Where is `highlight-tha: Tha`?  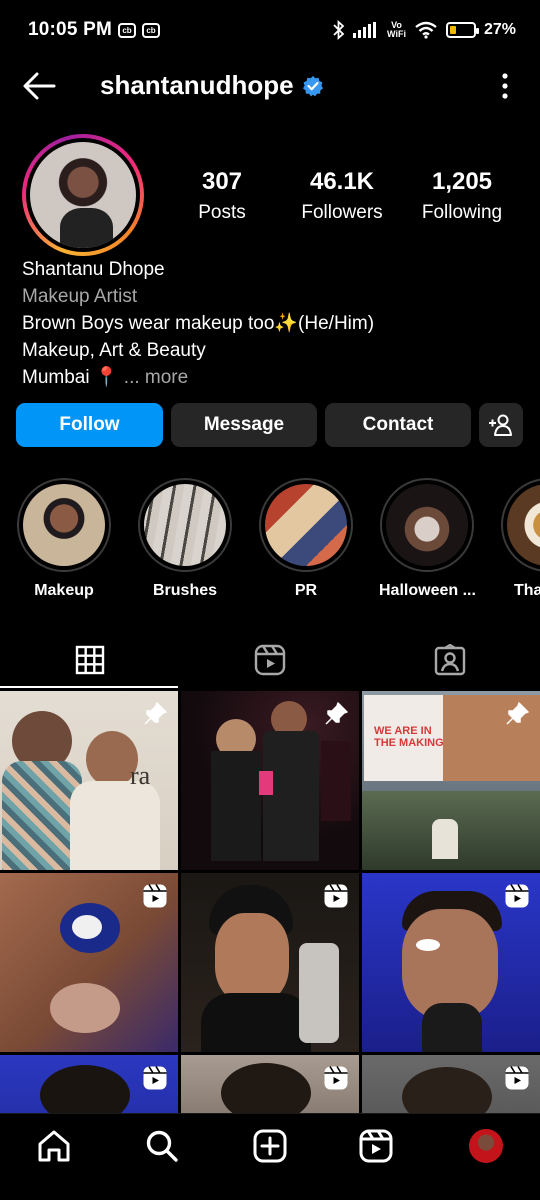
highlight-tha: Tha is located at coordinates (520, 539).